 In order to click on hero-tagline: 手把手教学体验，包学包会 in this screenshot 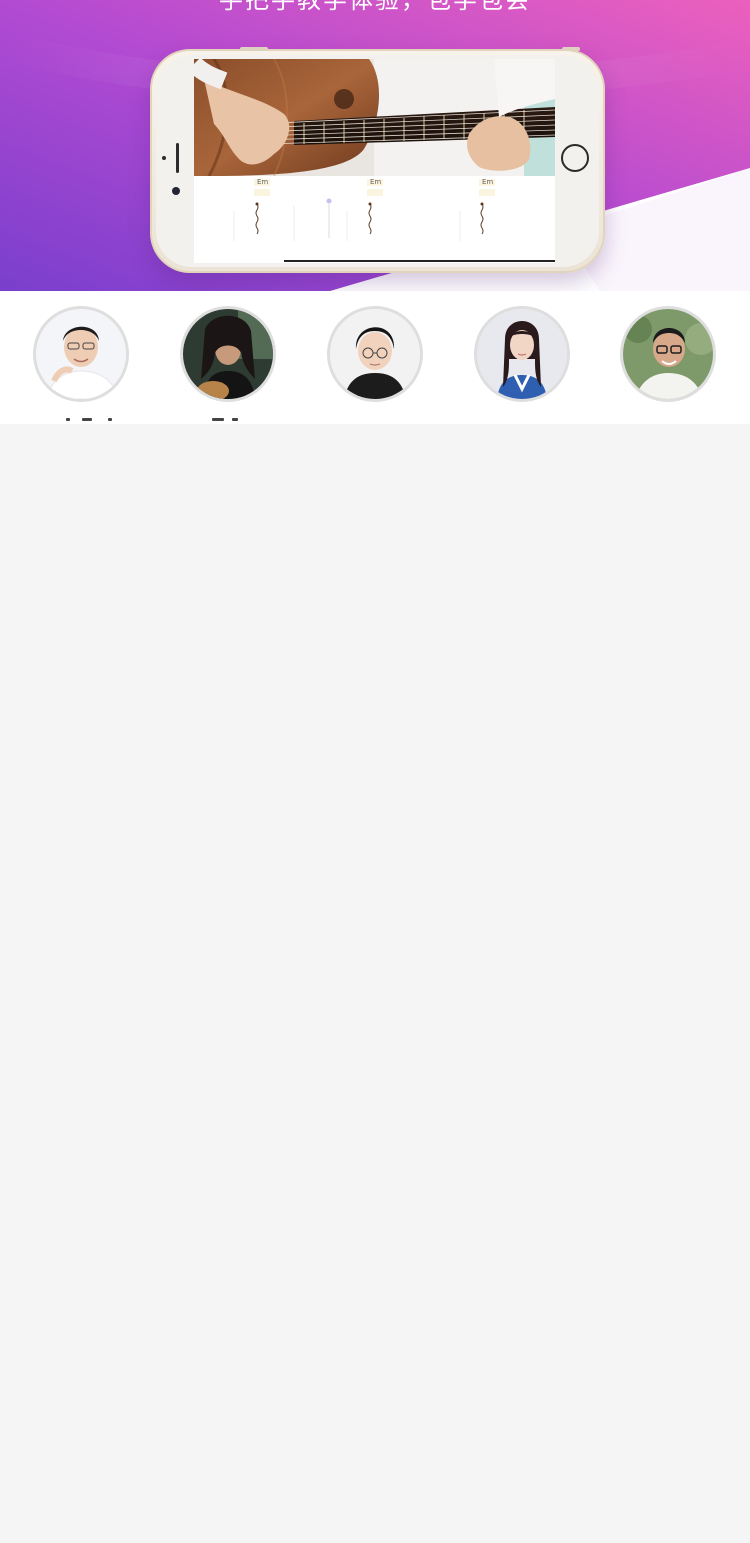, I will do `click(375, 7)`.